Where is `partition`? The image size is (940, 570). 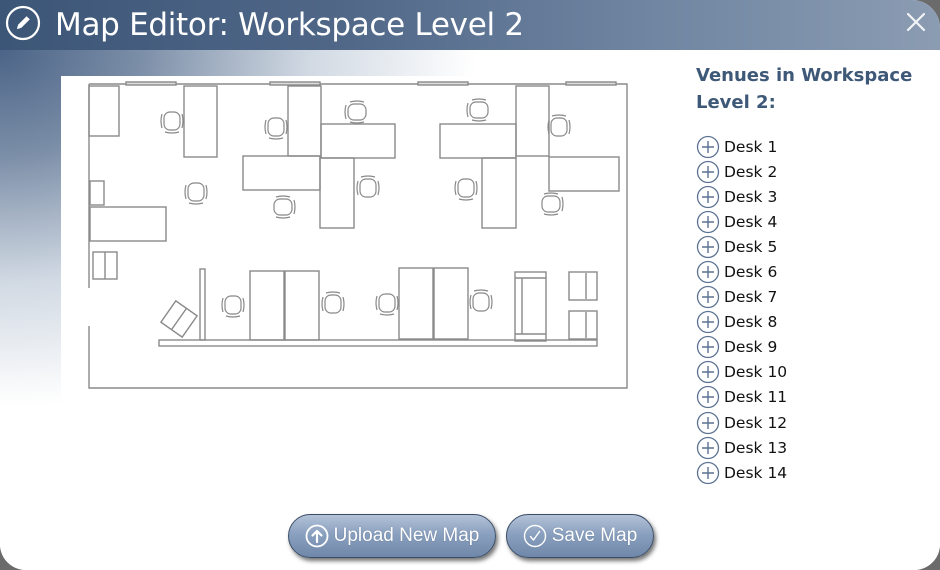
partition is located at coordinates (202, 304).